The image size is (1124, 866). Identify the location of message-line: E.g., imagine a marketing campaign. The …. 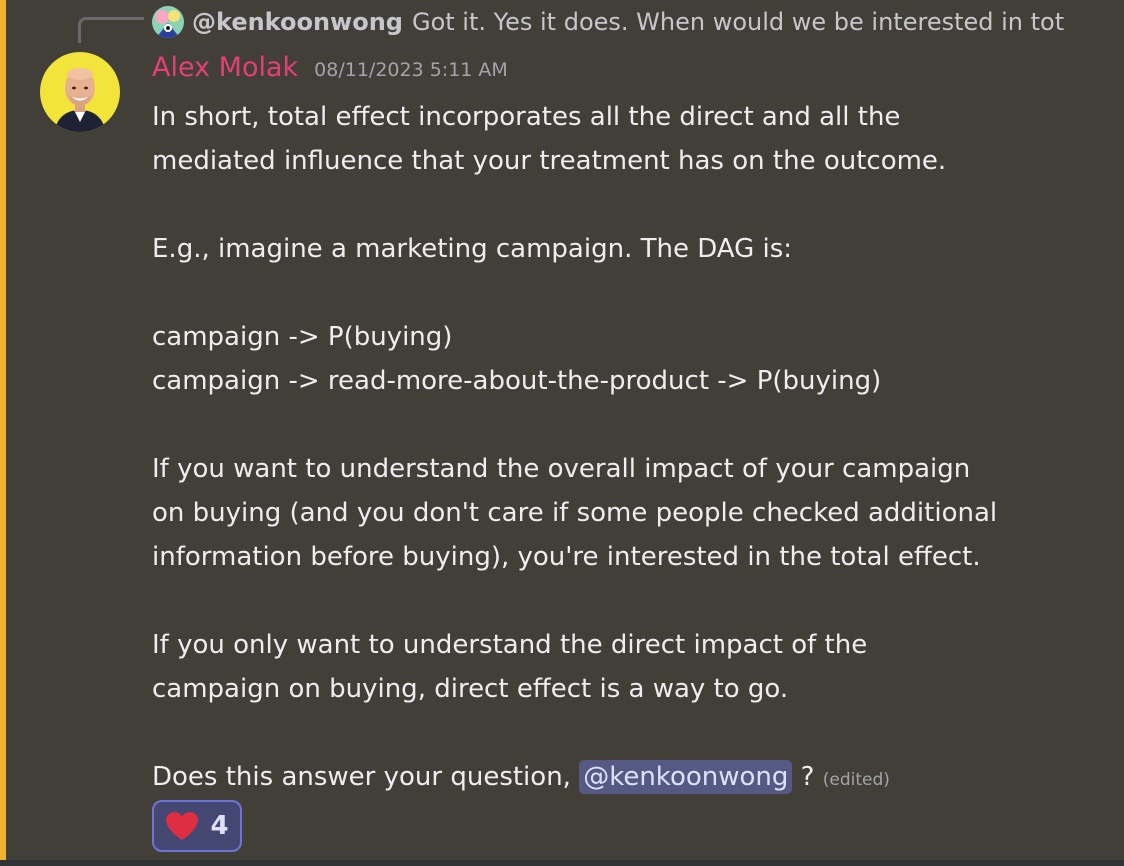
(472, 249).